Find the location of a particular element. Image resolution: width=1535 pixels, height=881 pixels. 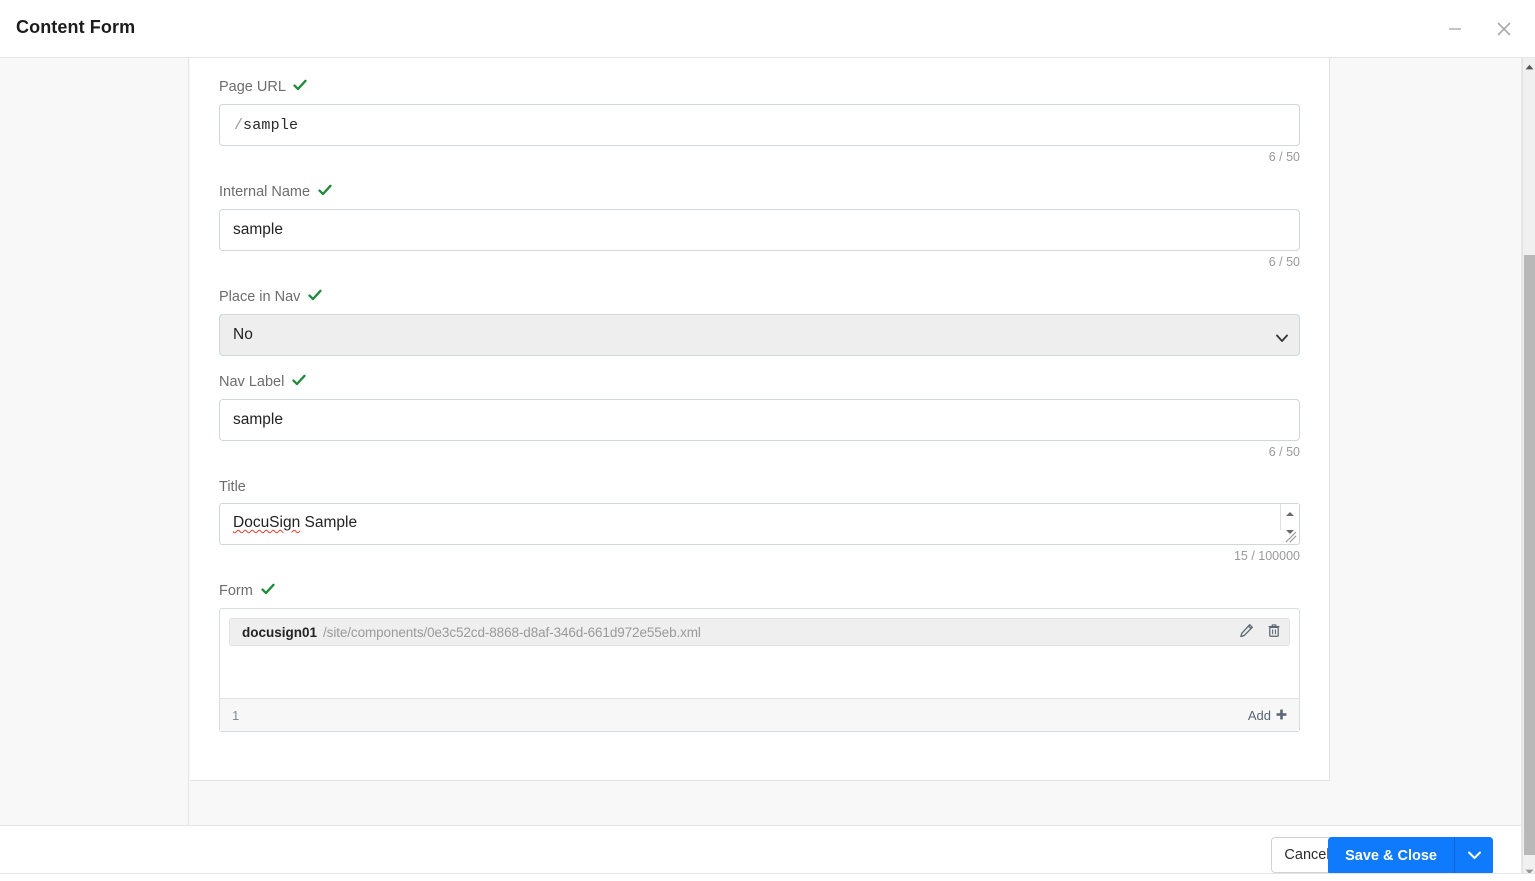

field-nav-label: Nav Label 6 / 50 is located at coordinates (759, 416).